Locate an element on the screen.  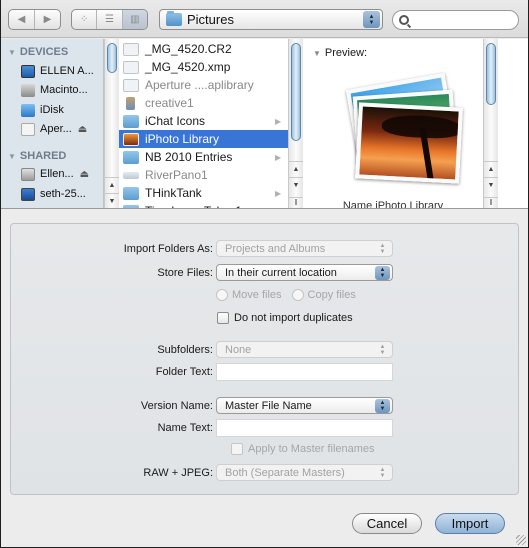
popup-value: Projects and Albums is located at coordinates (275, 248).